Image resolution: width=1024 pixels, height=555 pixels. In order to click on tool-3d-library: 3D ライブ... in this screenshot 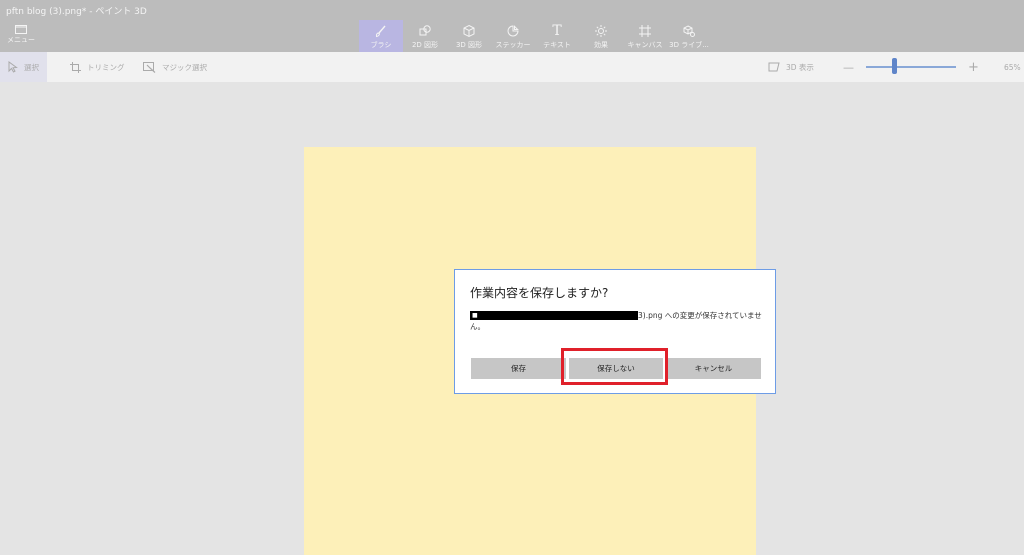, I will do `click(689, 36)`.